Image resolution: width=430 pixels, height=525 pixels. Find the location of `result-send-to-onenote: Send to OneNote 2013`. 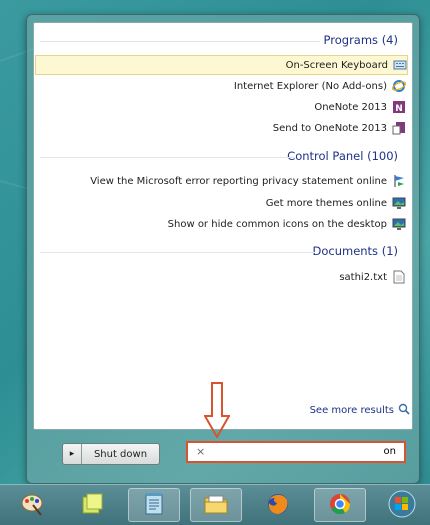

result-send-to-onenote: Send to OneNote 2013 is located at coordinates (339, 128).